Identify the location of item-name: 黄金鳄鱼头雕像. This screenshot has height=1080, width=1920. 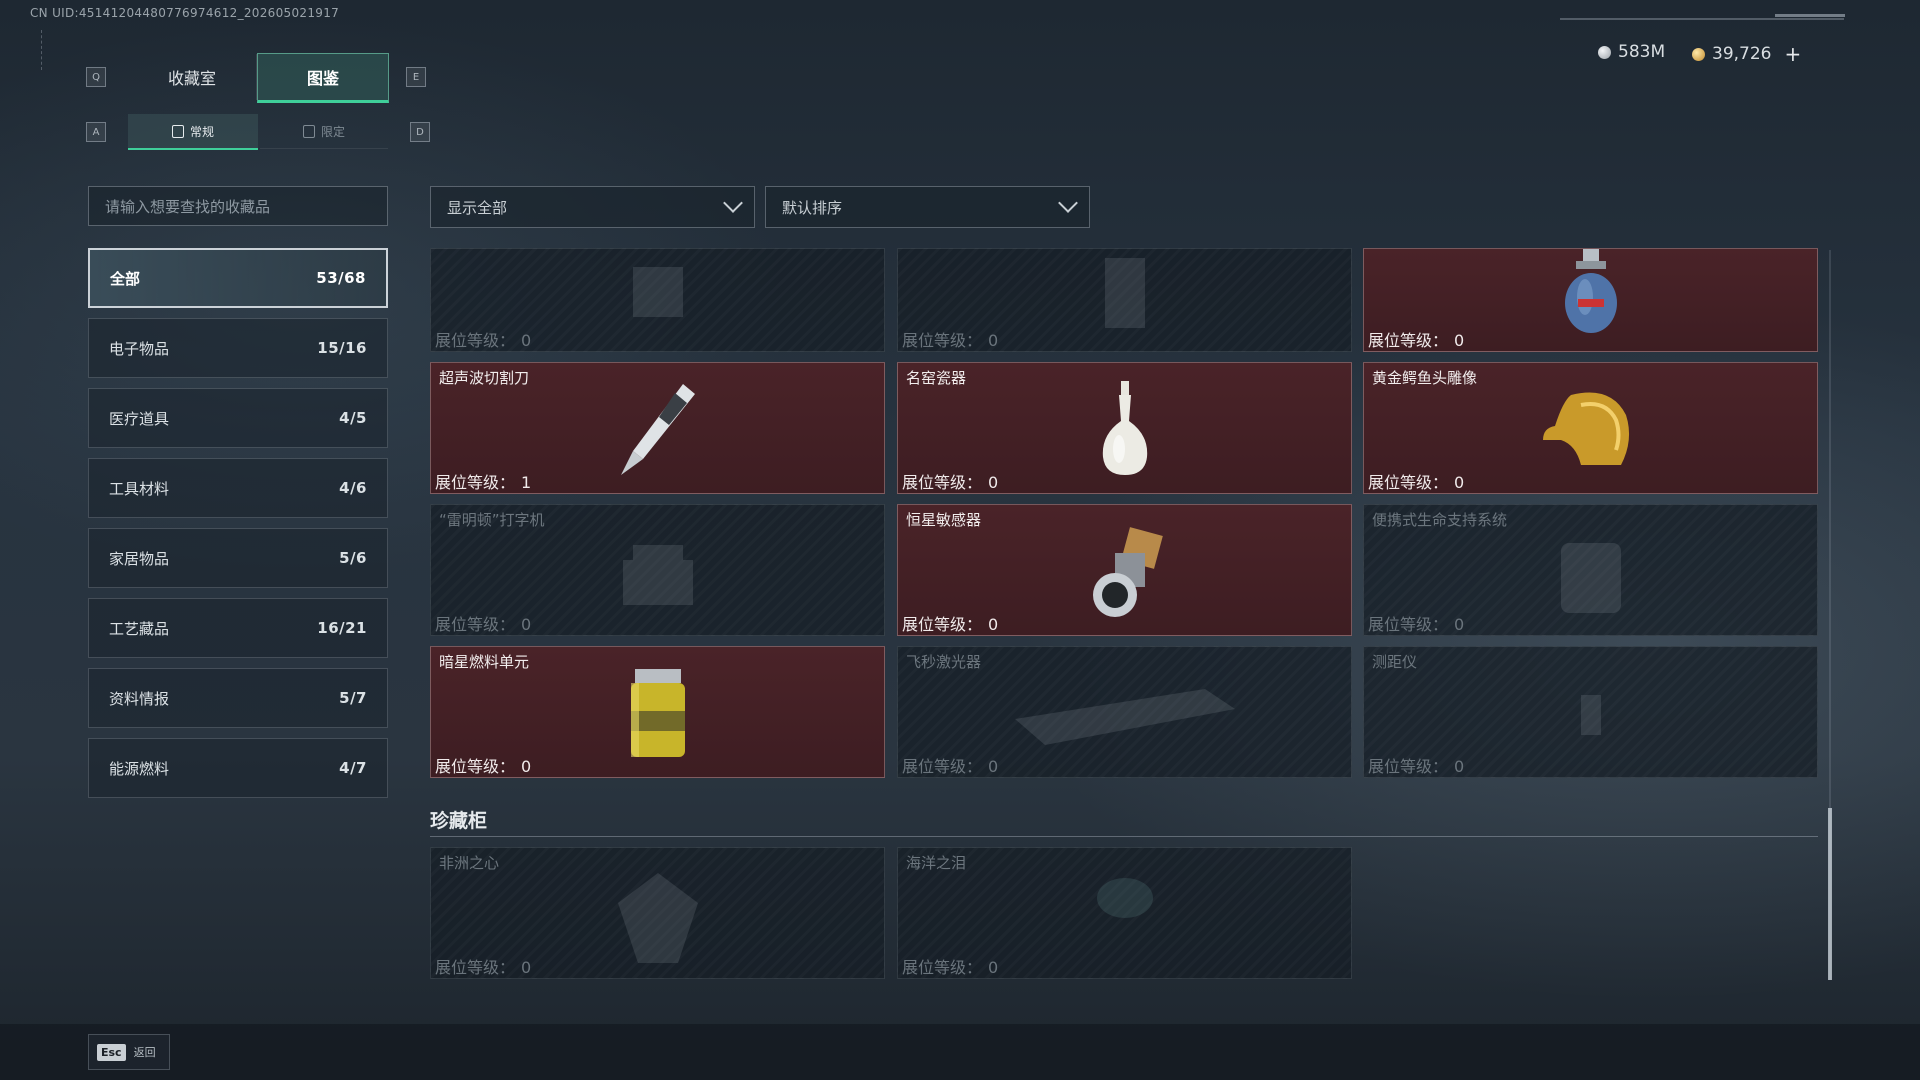
(1425, 378).